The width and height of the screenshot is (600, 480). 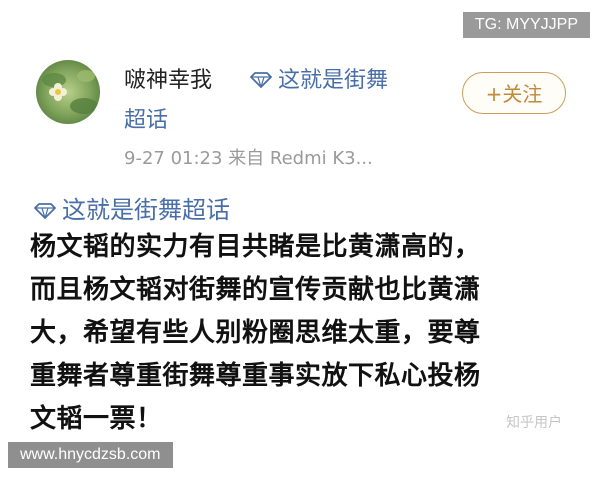 What do you see at coordinates (168, 78) in the screenshot?
I see `username: 啵神幸我` at bounding box center [168, 78].